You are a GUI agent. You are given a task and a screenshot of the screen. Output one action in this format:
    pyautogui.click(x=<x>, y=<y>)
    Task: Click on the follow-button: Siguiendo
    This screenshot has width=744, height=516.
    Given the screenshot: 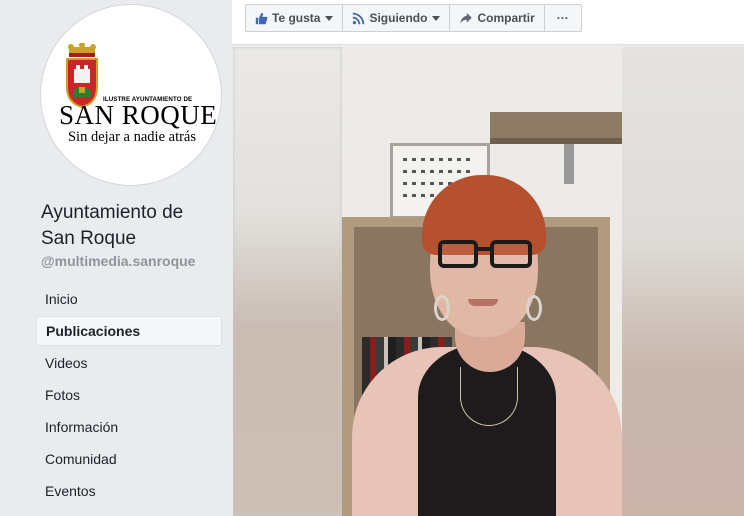 What is the action you would take?
    pyautogui.click(x=397, y=18)
    